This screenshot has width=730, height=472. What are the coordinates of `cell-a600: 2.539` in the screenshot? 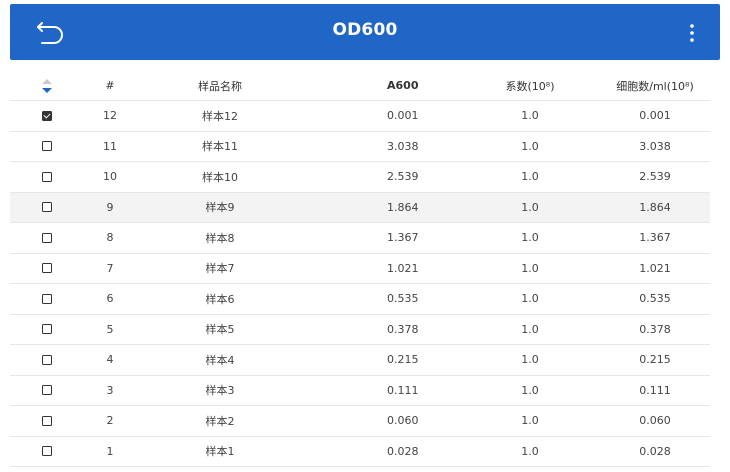 It's located at (403, 177).